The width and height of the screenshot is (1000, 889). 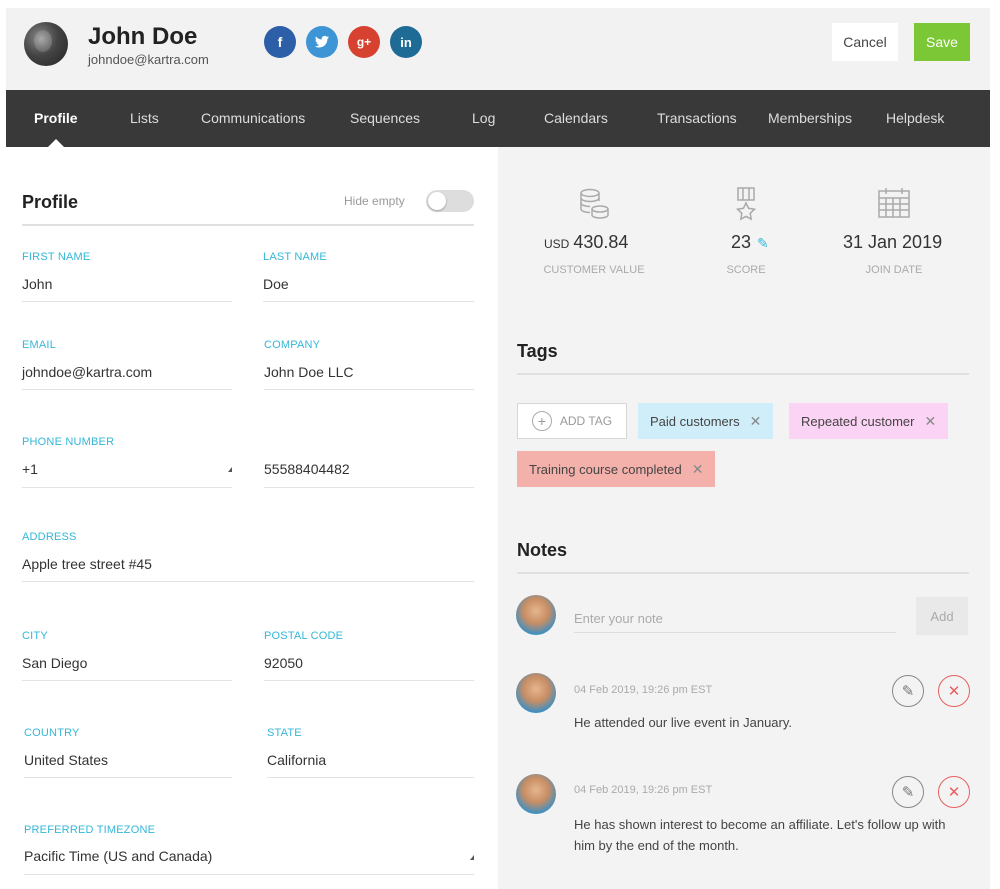 What do you see at coordinates (370, 777) in the screenshot?
I see `state-underline` at bounding box center [370, 777].